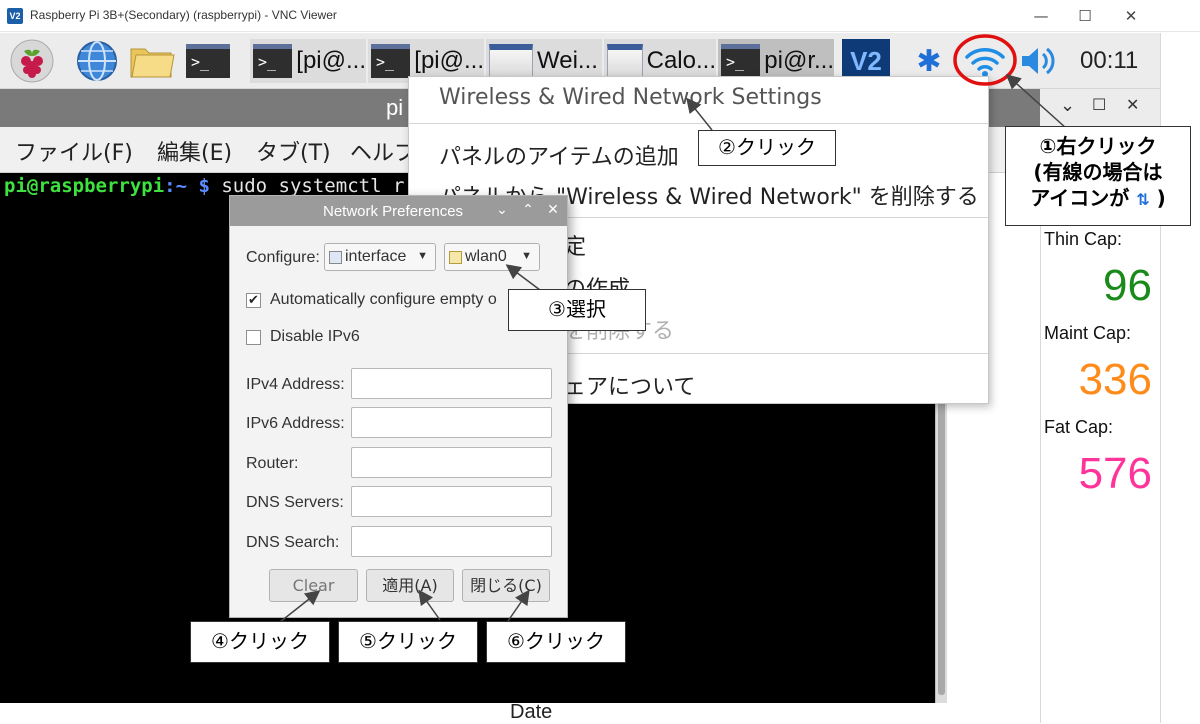 The height and width of the screenshot is (724, 1200). What do you see at coordinates (376, 256) in the screenshot?
I see `configure-type-value: interface` at bounding box center [376, 256].